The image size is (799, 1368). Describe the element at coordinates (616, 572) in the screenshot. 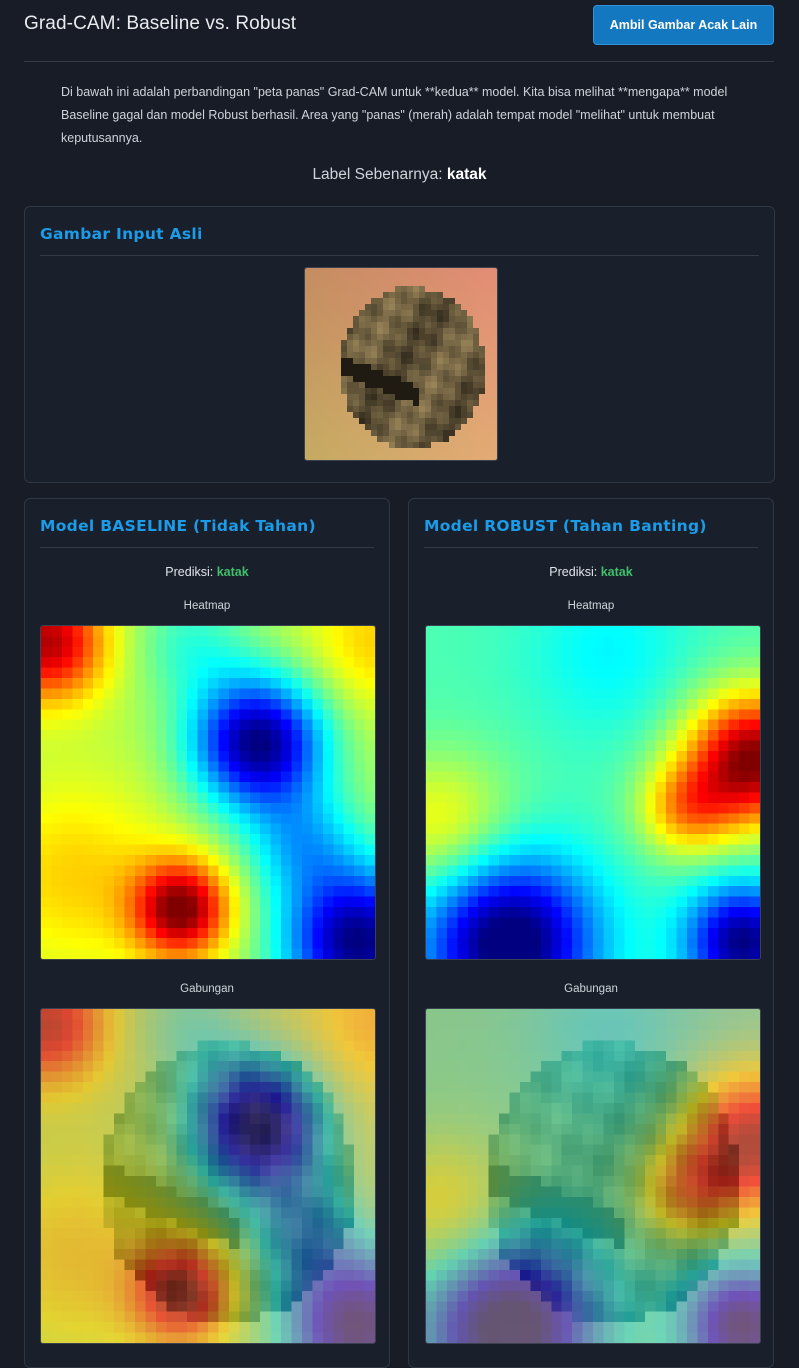

I see `robust-prediction-value: katak` at that location.